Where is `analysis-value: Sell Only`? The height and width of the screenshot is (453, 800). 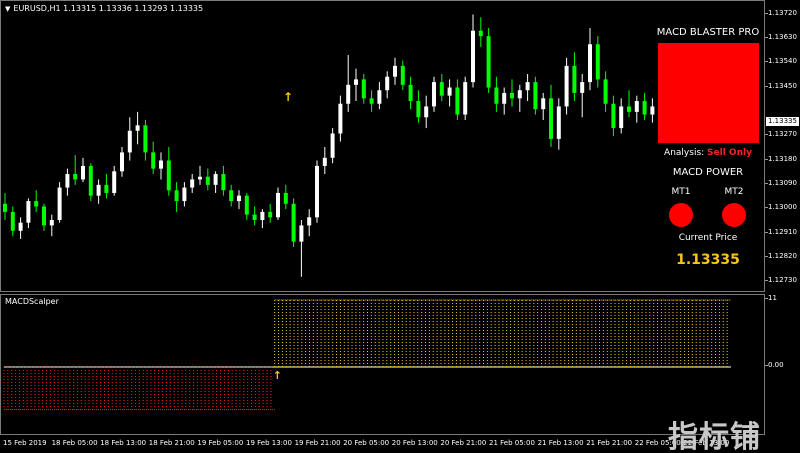
analysis-value: Sell Only is located at coordinates (729, 153).